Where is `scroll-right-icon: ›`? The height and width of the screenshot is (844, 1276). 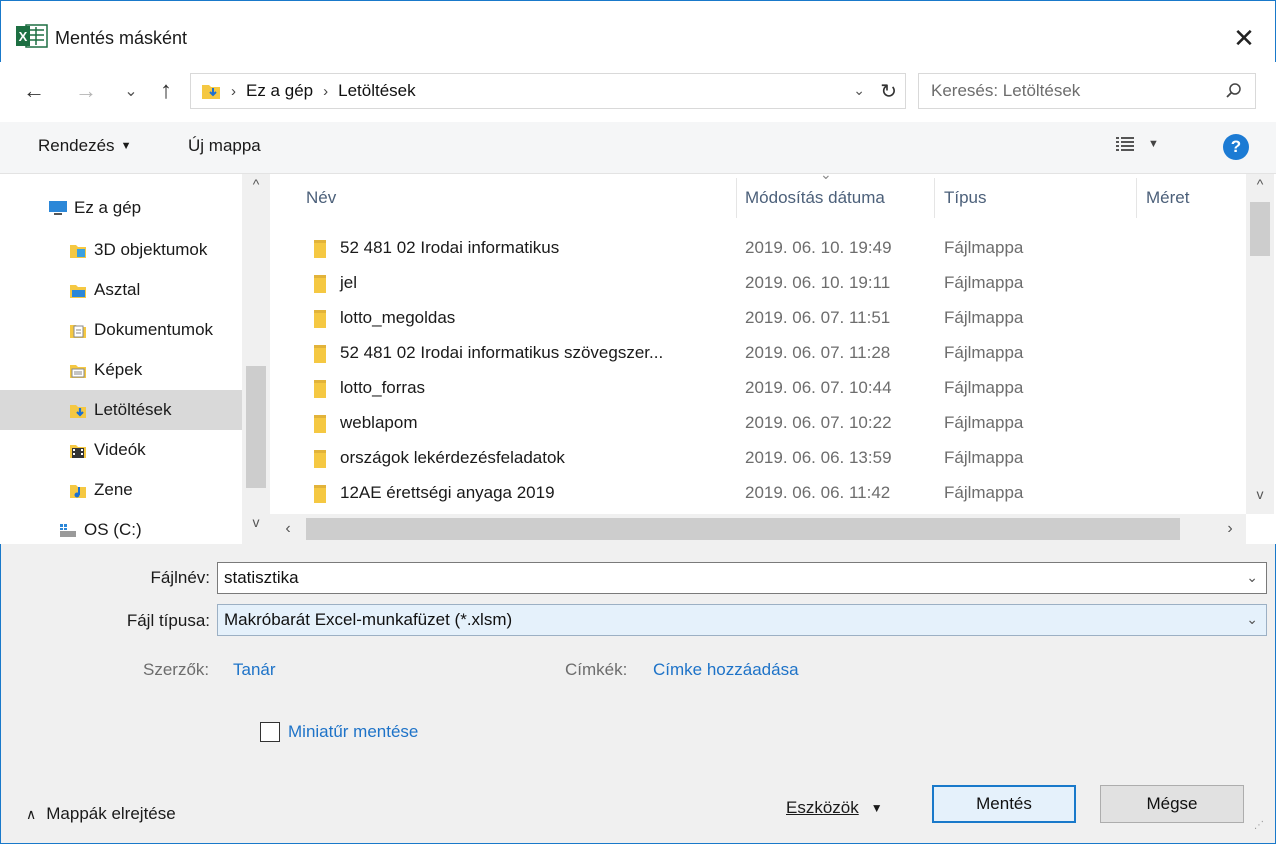 scroll-right-icon: › is located at coordinates (1230, 529).